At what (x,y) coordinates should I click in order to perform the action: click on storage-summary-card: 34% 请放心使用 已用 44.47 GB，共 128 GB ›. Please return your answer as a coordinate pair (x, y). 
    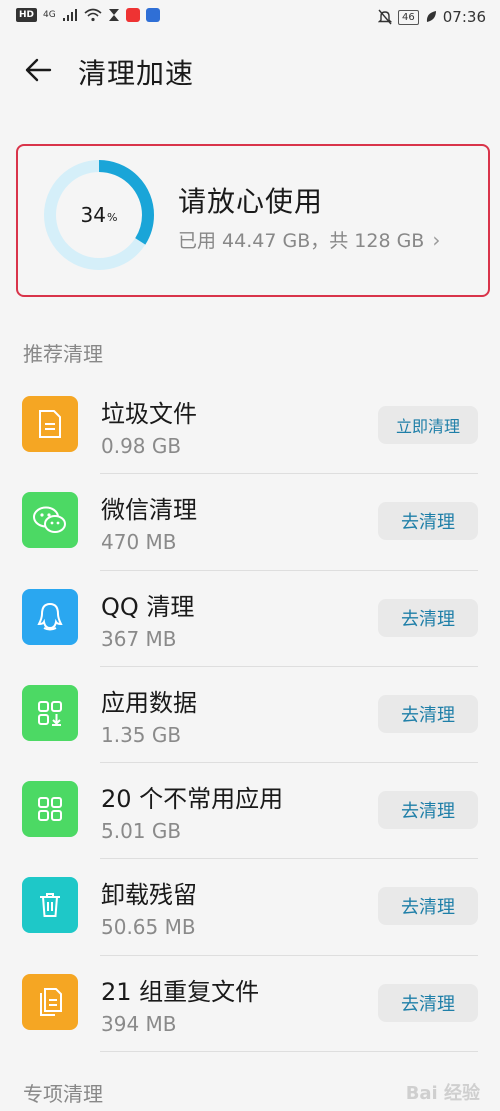
    Looking at the image, I should click on (253, 220).